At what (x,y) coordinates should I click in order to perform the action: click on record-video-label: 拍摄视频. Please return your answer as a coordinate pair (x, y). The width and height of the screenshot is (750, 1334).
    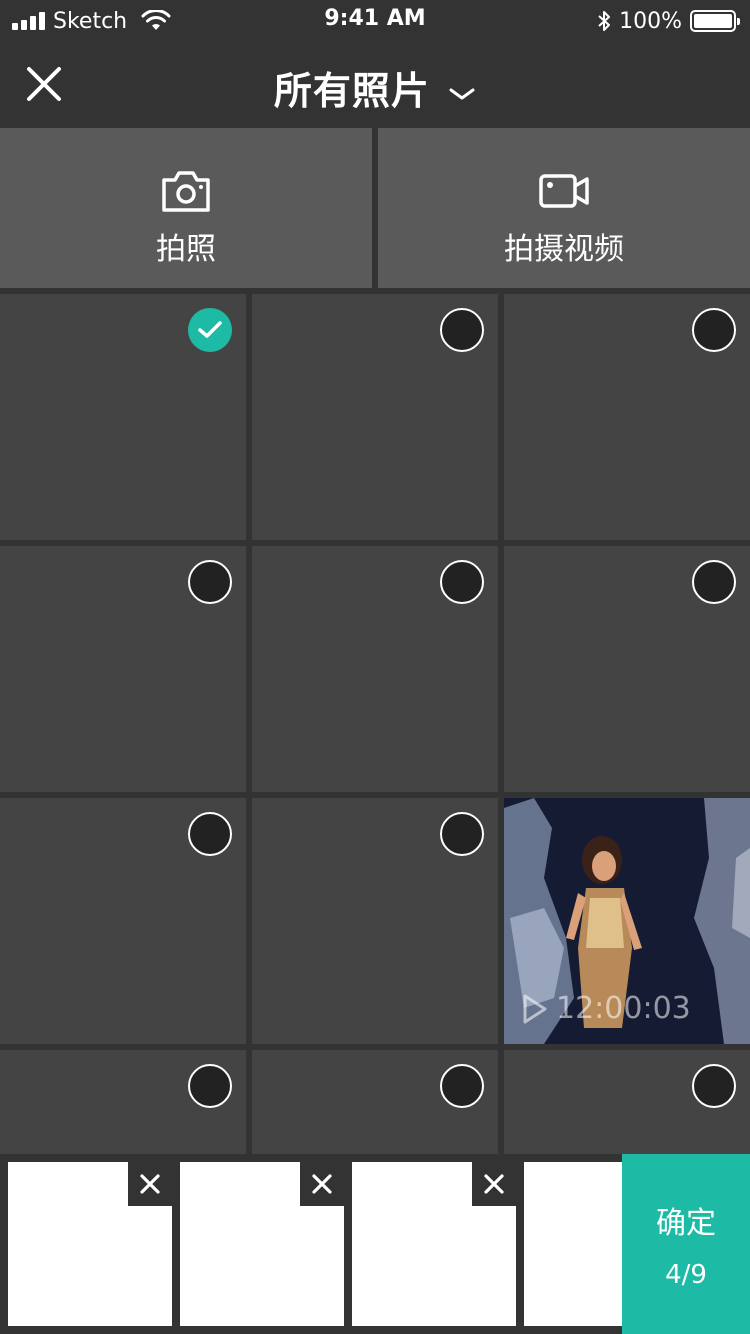
    Looking at the image, I should click on (564, 249).